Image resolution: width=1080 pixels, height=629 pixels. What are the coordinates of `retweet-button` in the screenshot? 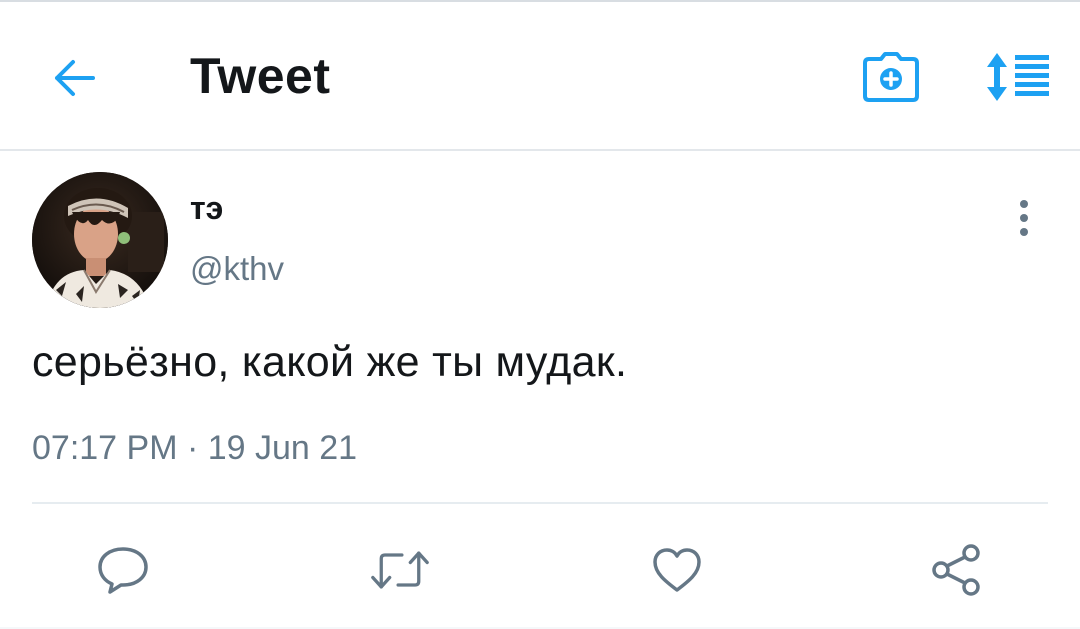 It's located at (400, 570).